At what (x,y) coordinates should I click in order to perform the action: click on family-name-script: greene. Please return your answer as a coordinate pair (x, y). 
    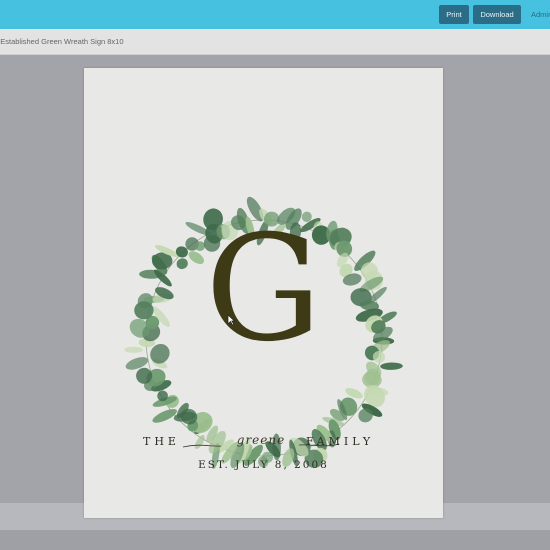
    Looking at the image, I should click on (261, 440).